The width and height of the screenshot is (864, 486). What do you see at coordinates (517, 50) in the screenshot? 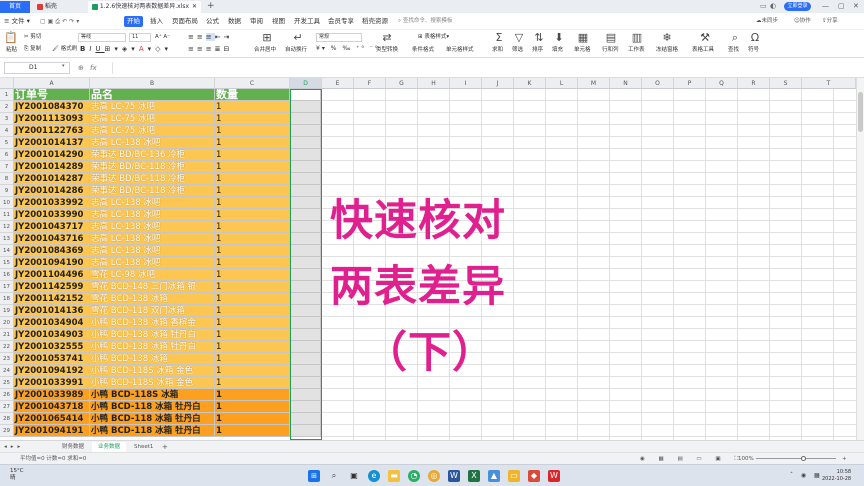
I see `filter-button: 筛选` at bounding box center [517, 50].